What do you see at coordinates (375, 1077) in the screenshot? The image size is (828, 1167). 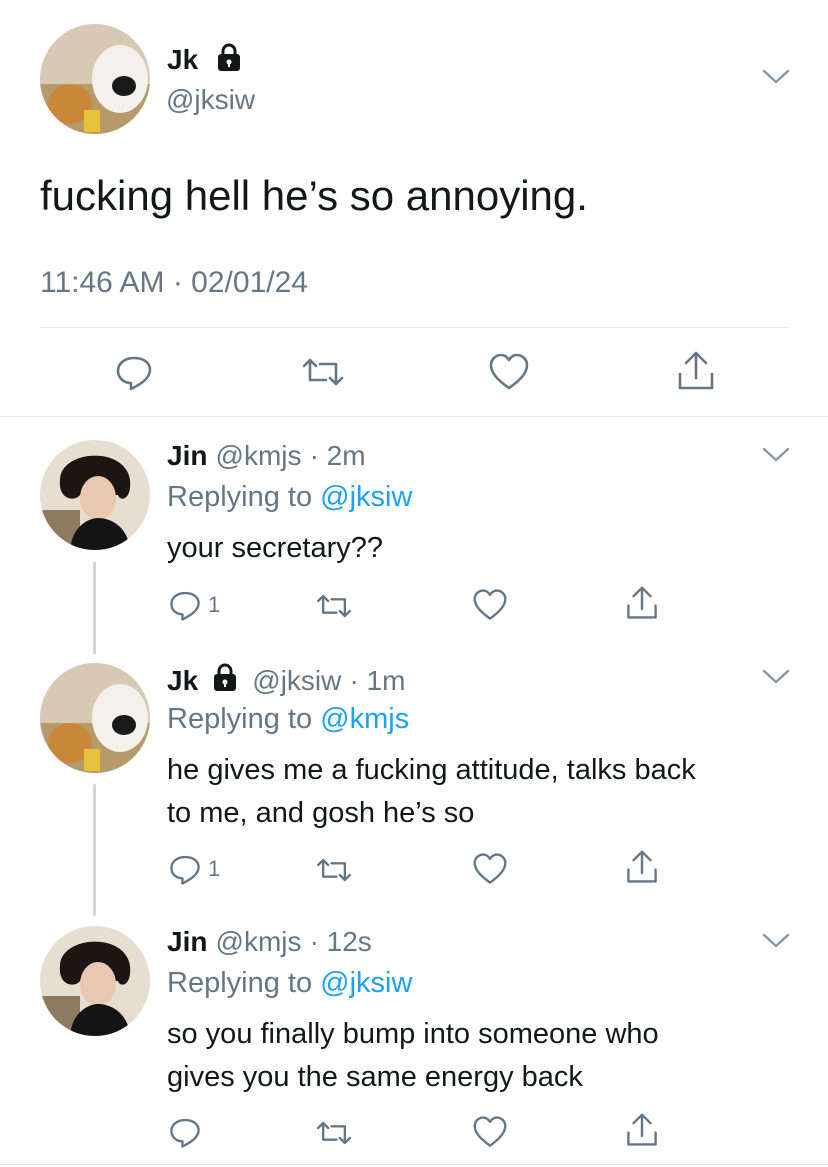 I see `tweet-text-line: gives you the same energy back` at bounding box center [375, 1077].